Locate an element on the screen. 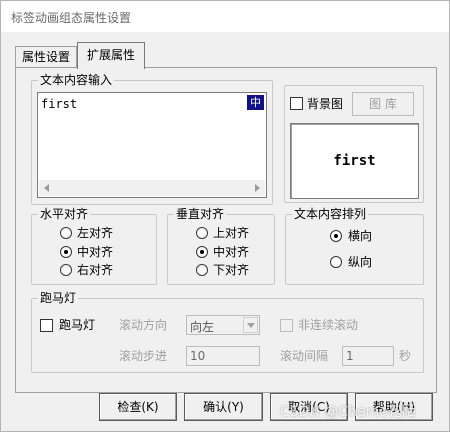 The width and height of the screenshot is (450, 432). noncontinuous-scroll-checkbox is located at coordinates (286, 325).